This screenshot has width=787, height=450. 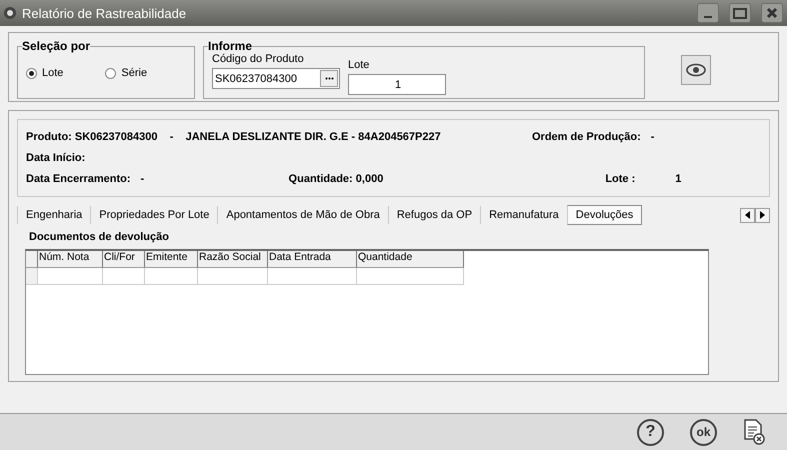 What do you see at coordinates (10, 13) in the screenshot?
I see `app-icon` at bounding box center [10, 13].